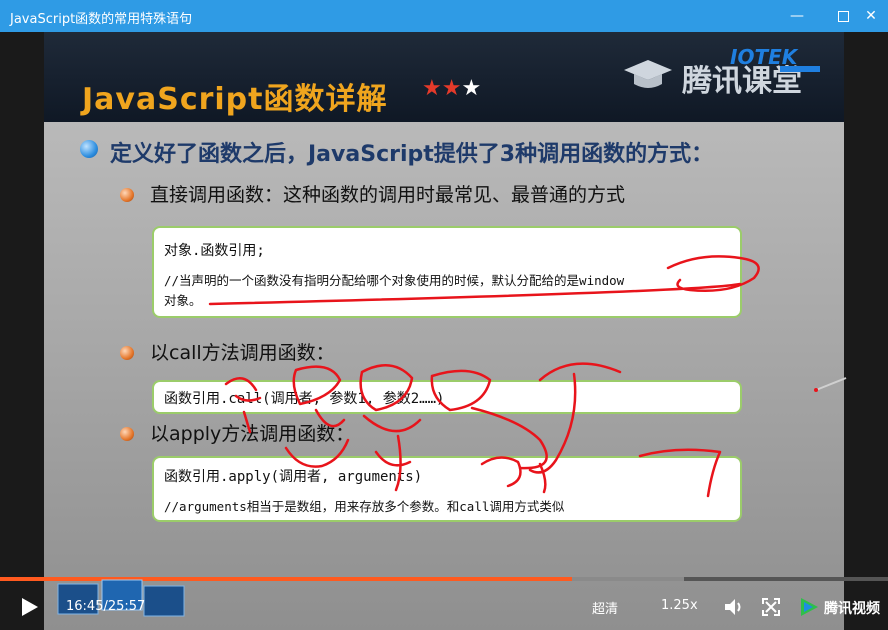 This screenshot has height=630, width=888. I want to click on method-2-codebox: 函数引用.call(调用者, 参数1, 参数2……), so click(447, 397).